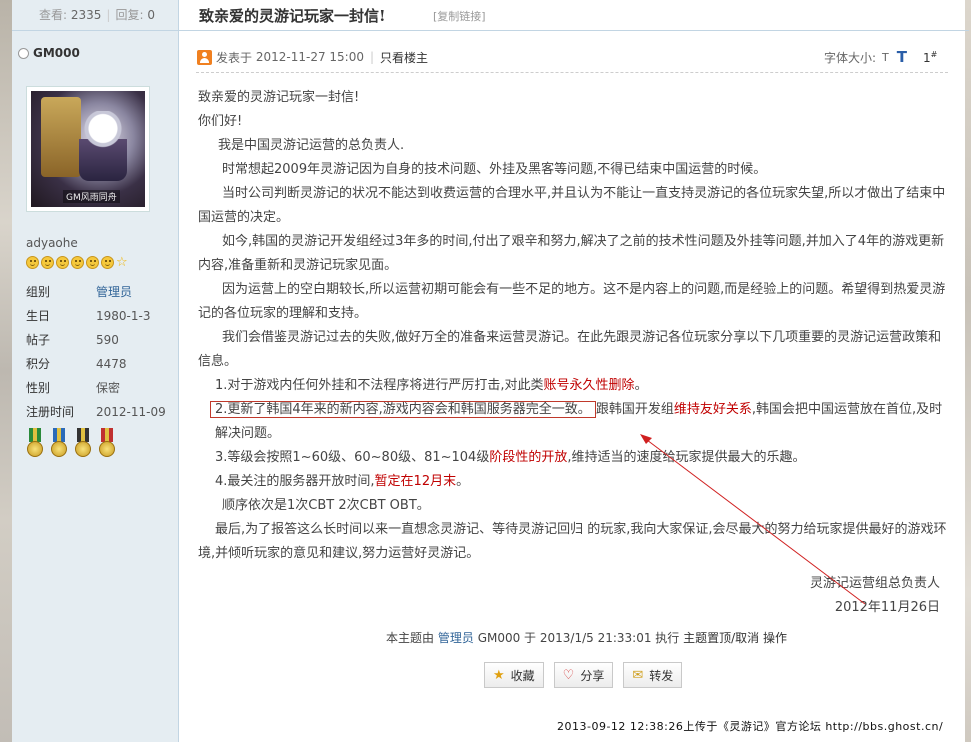 The width and height of the screenshot is (971, 742). I want to click on highlight-red: 维持友好关系, so click(712, 409).